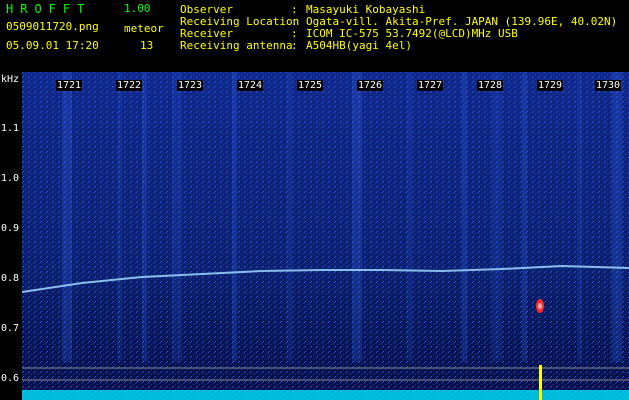 Image resolution: width=629 pixels, height=400 pixels. What do you see at coordinates (10, 328) in the screenshot?
I see `y-tick-label: 0.7` at bounding box center [10, 328].